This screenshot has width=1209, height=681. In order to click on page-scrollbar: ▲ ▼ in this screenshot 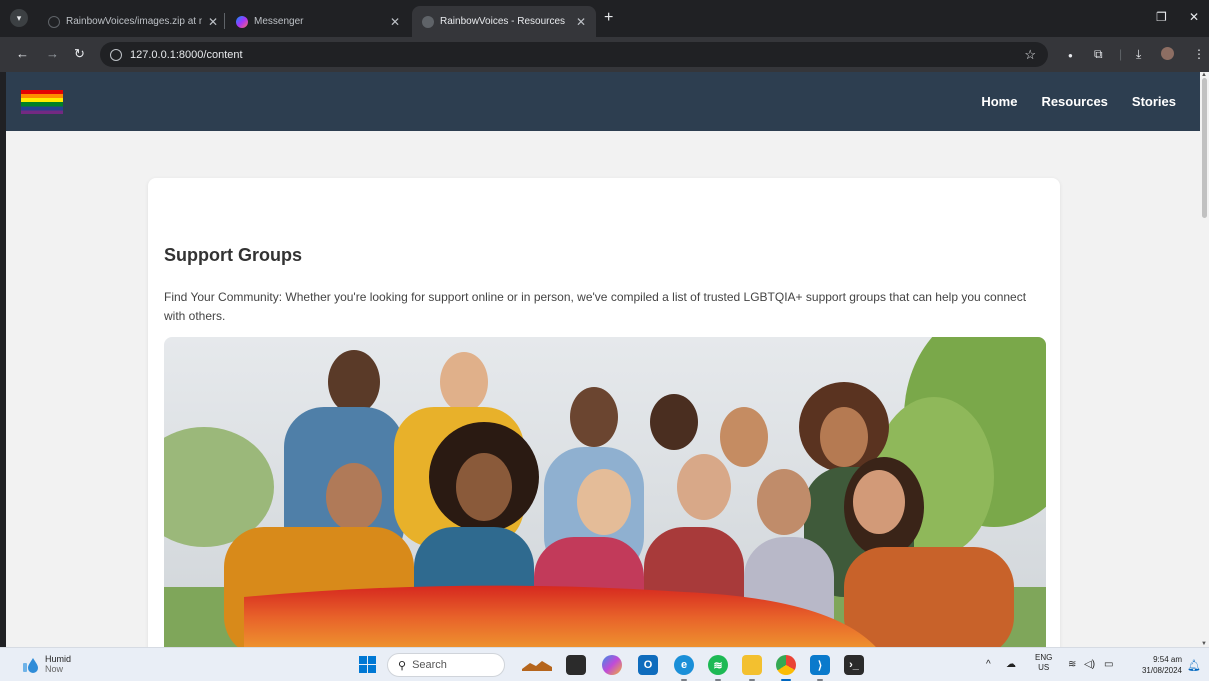, I will do `click(1204, 359)`.